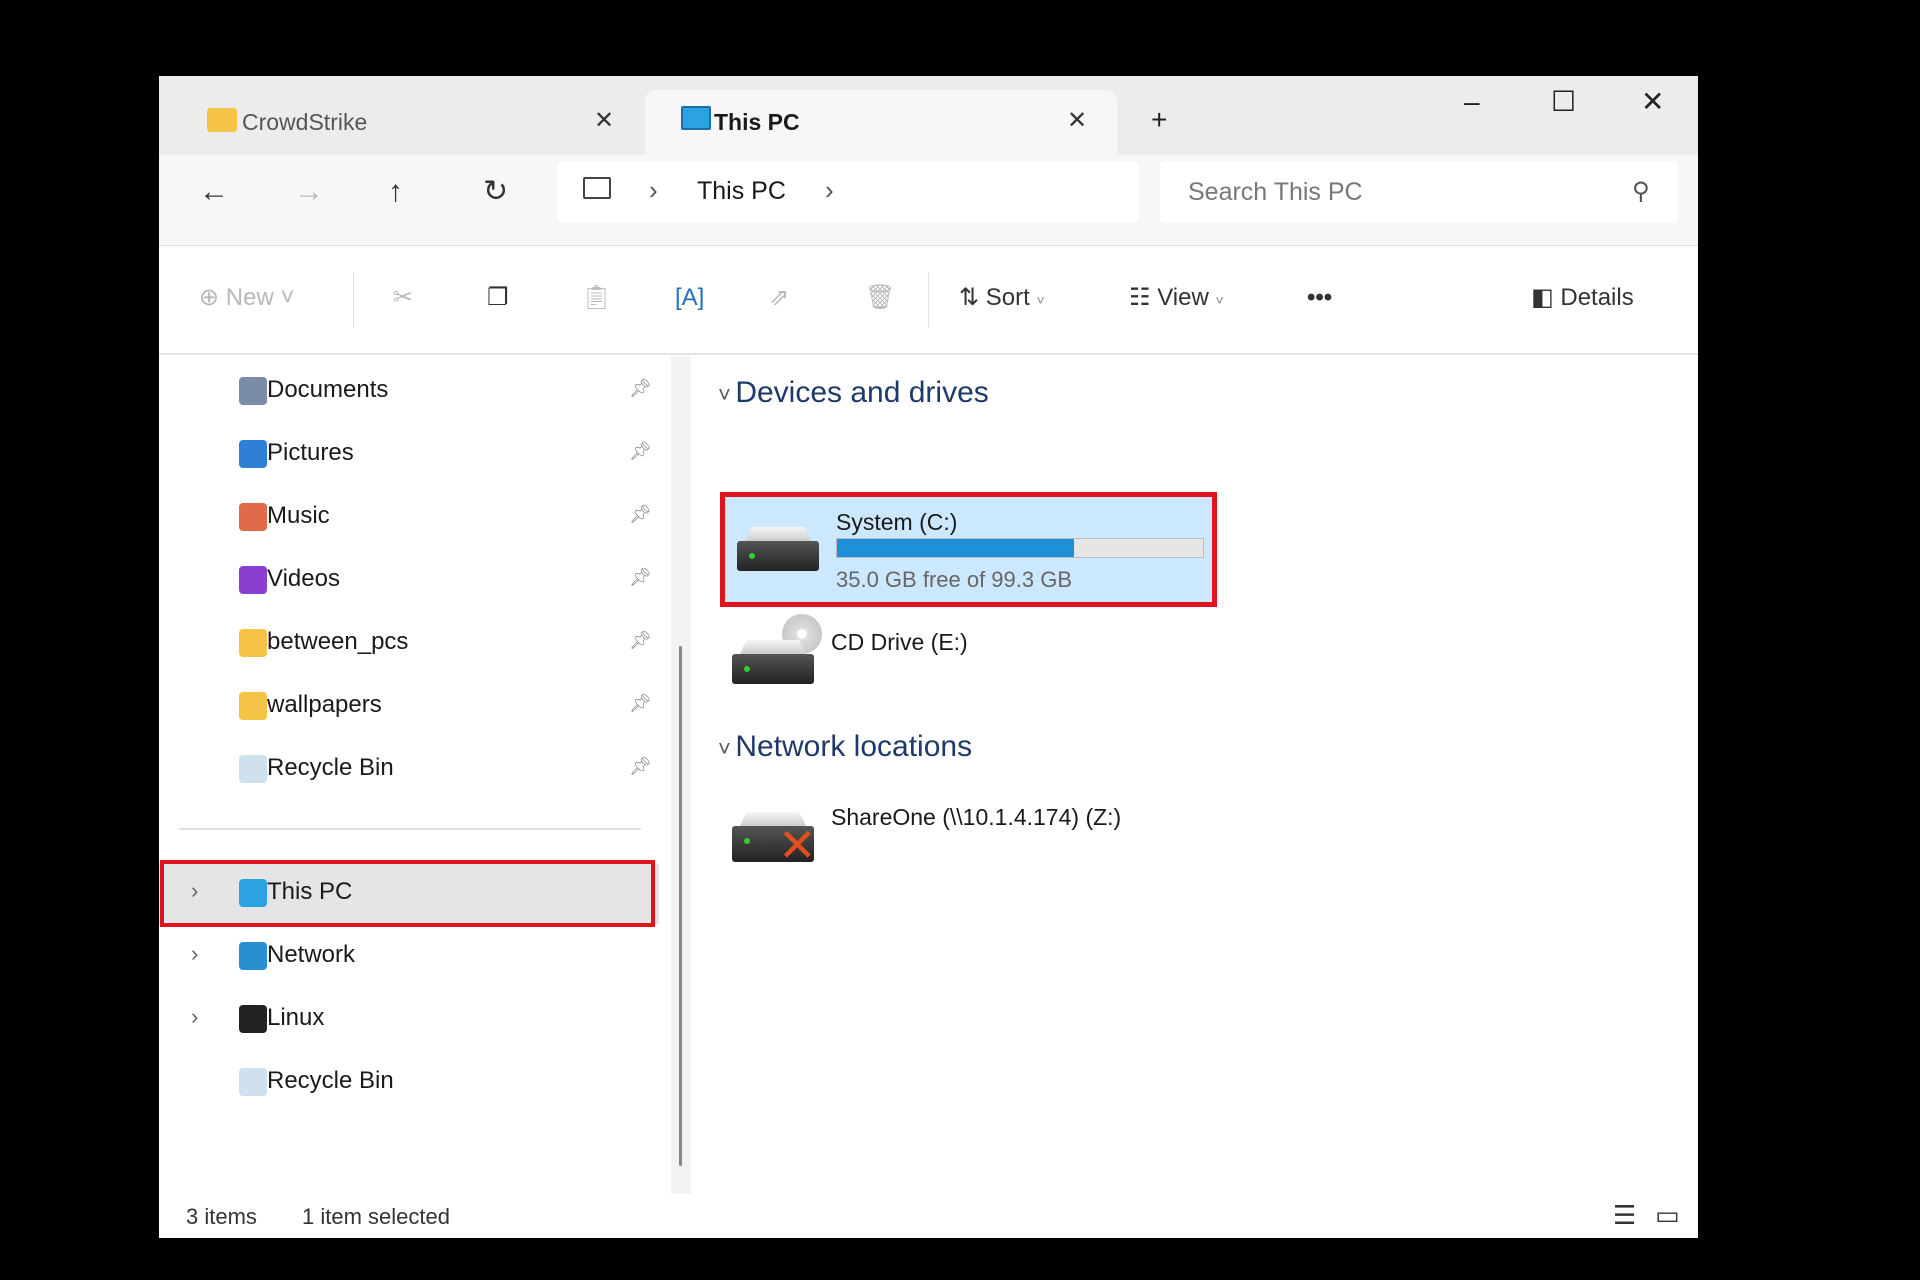 This screenshot has width=1920, height=1280. What do you see at coordinates (969, 297) in the screenshot?
I see `sort-icon: ⇅` at bounding box center [969, 297].